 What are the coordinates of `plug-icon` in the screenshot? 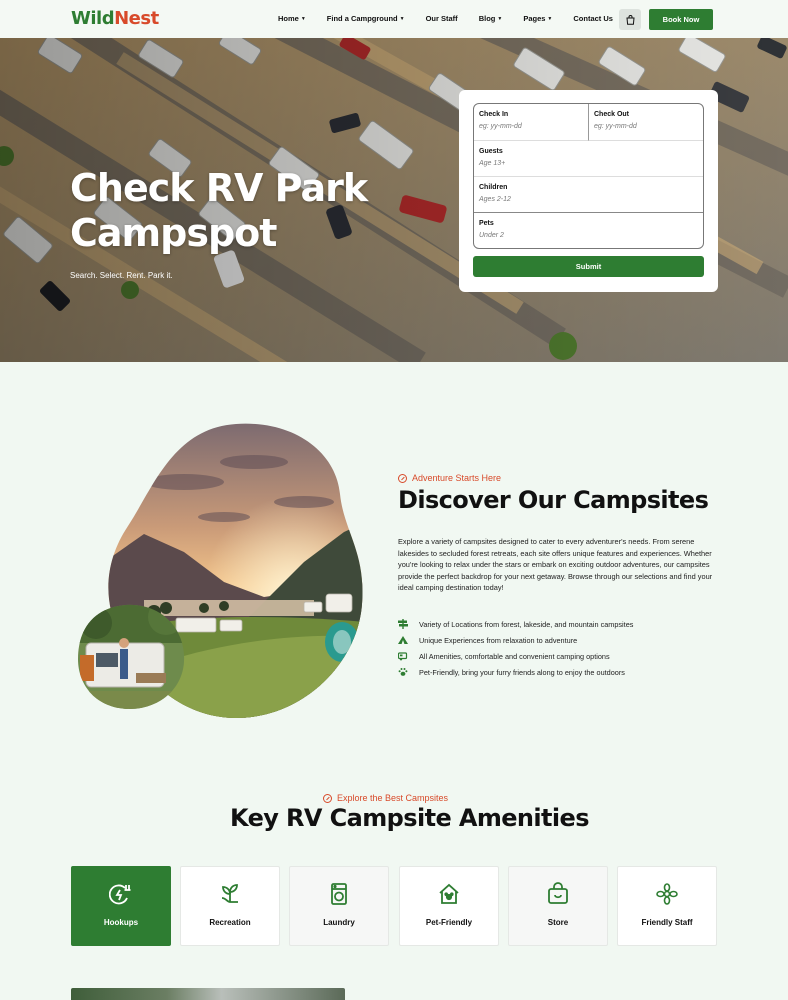 It's located at (121, 894).